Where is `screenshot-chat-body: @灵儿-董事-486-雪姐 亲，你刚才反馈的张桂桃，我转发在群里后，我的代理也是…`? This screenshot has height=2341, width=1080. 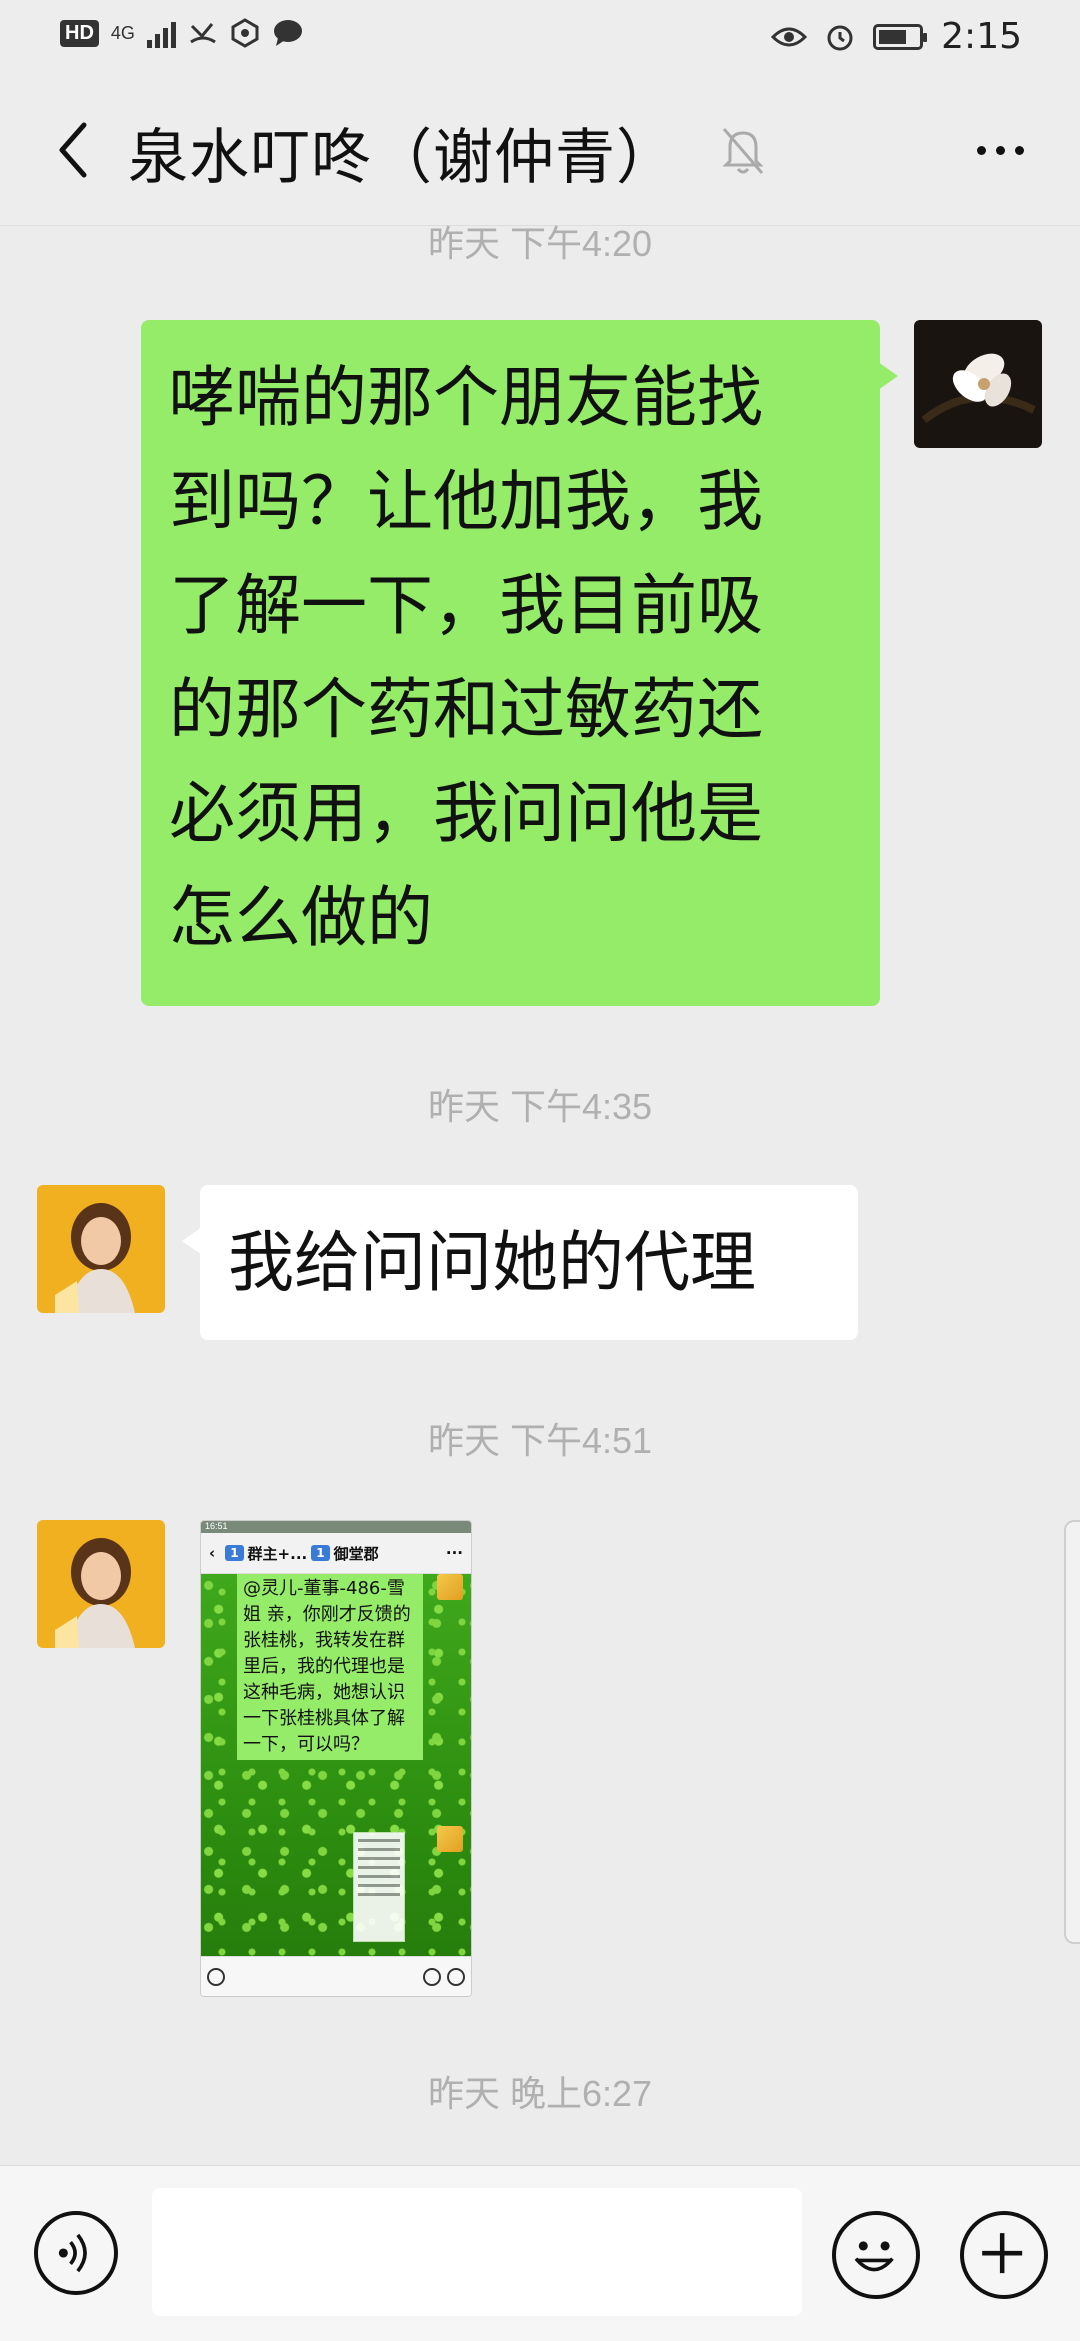
screenshot-chat-body: @灵儿-董事-486-雪姐 亲，你刚才反馈的张桂桃，我转发在群里后，我的代理也是… is located at coordinates (336, 1765).